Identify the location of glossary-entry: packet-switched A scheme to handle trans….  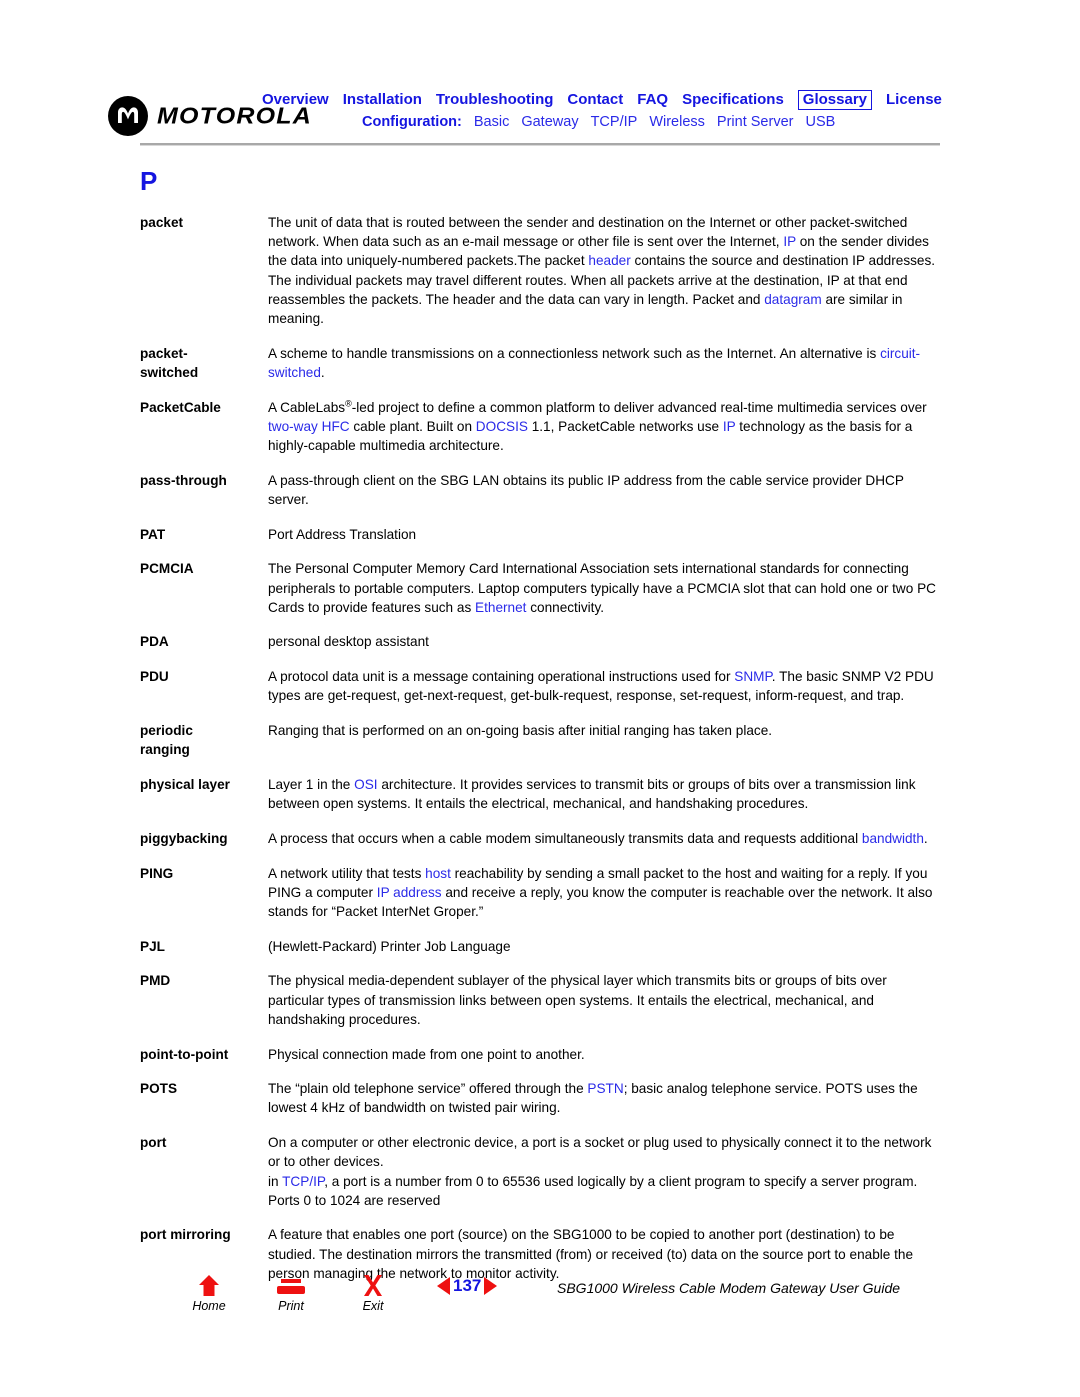
(542, 363).